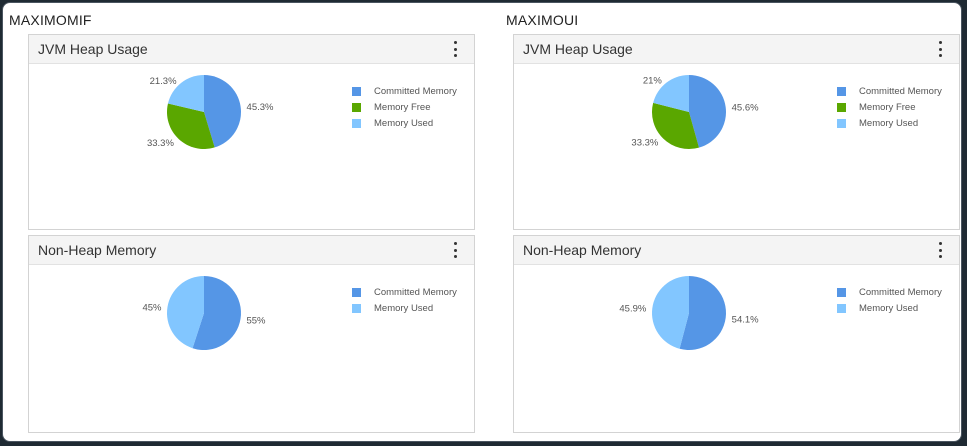  What do you see at coordinates (745, 319) in the screenshot?
I see `pie-value-label: 54.1%` at bounding box center [745, 319].